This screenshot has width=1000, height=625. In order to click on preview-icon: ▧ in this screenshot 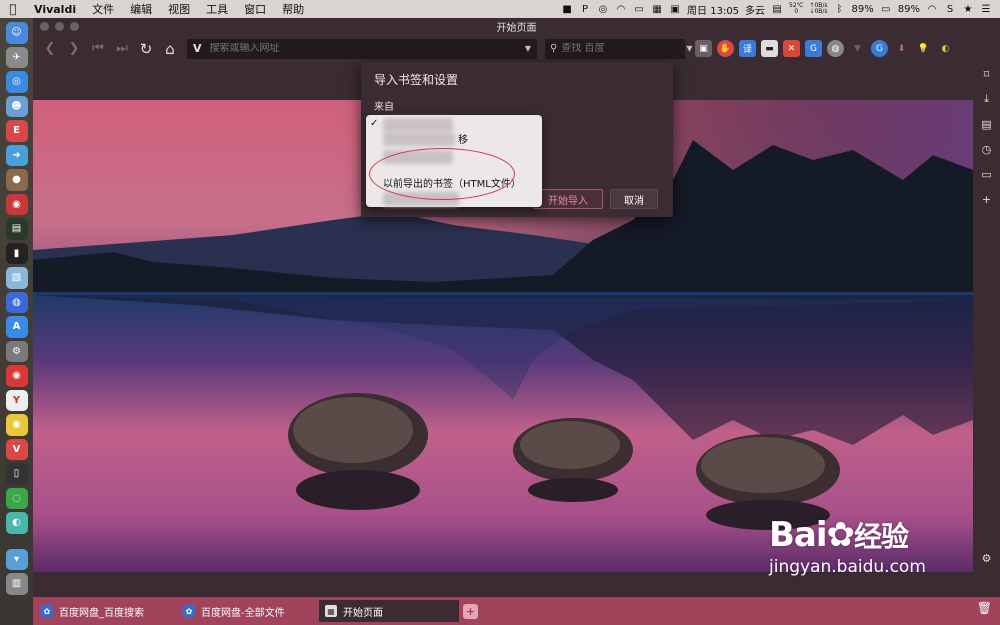, I will do `click(16, 278)`.